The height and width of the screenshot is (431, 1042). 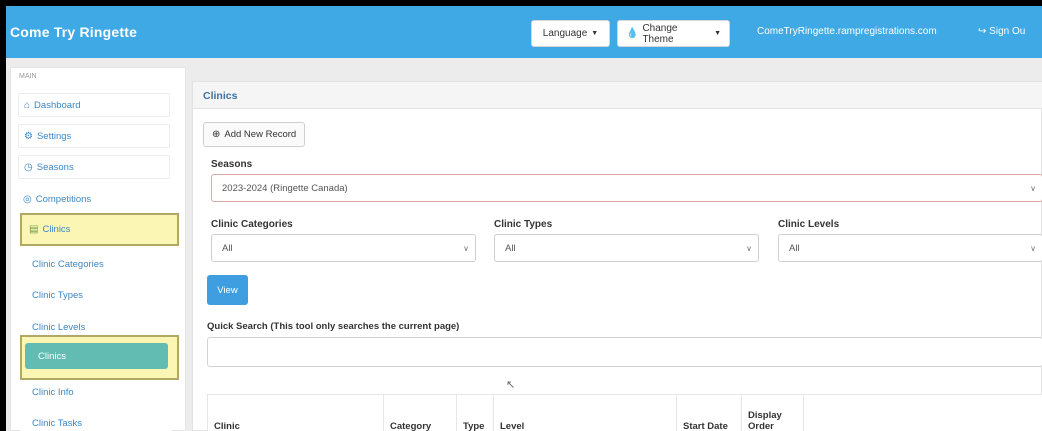 What do you see at coordinates (27, 199) in the screenshot?
I see `globe-icon: ◎` at bounding box center [27, 199].